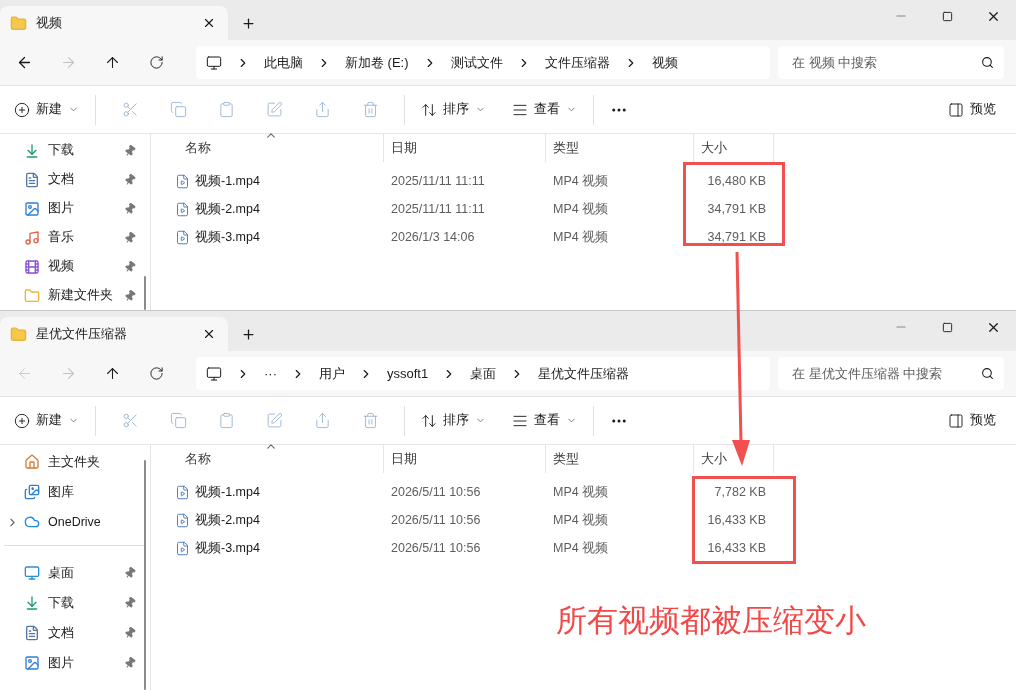 This screenshot has width=1016, height=690. Describe the element at coordinates (32, 522) in the screenshot. I see `cloud-icon` at that location.